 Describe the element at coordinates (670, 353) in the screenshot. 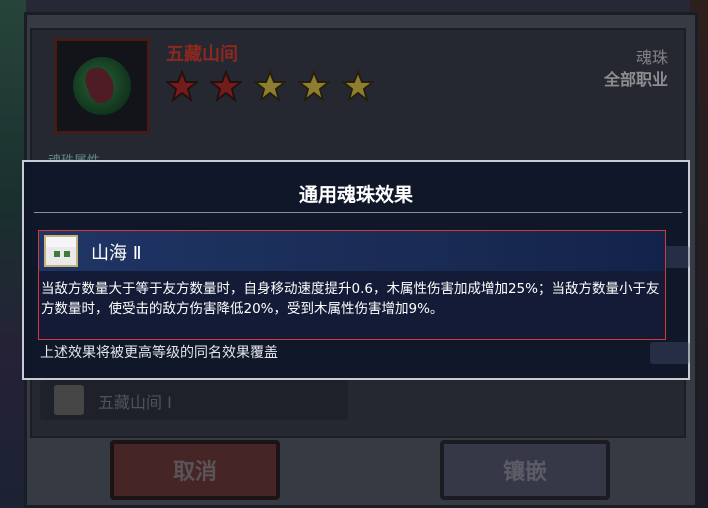

I see `background-button-ghost` at that location.